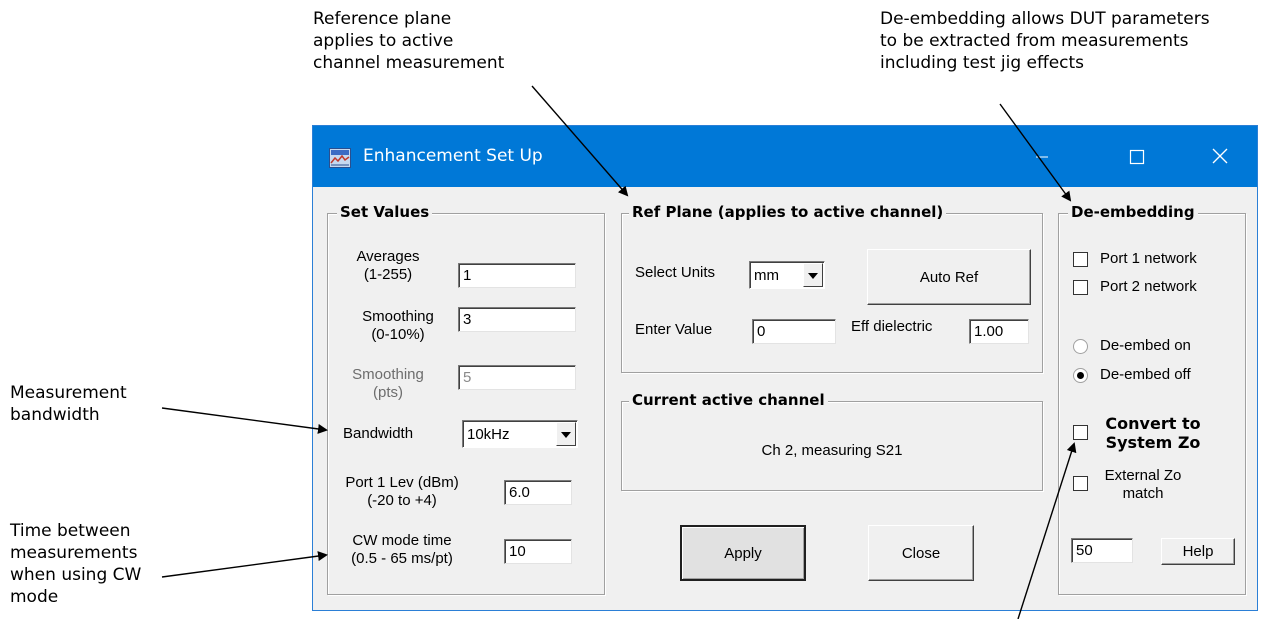  I want to click on bandwidth-label: Bandwidth, so click(378, 433).